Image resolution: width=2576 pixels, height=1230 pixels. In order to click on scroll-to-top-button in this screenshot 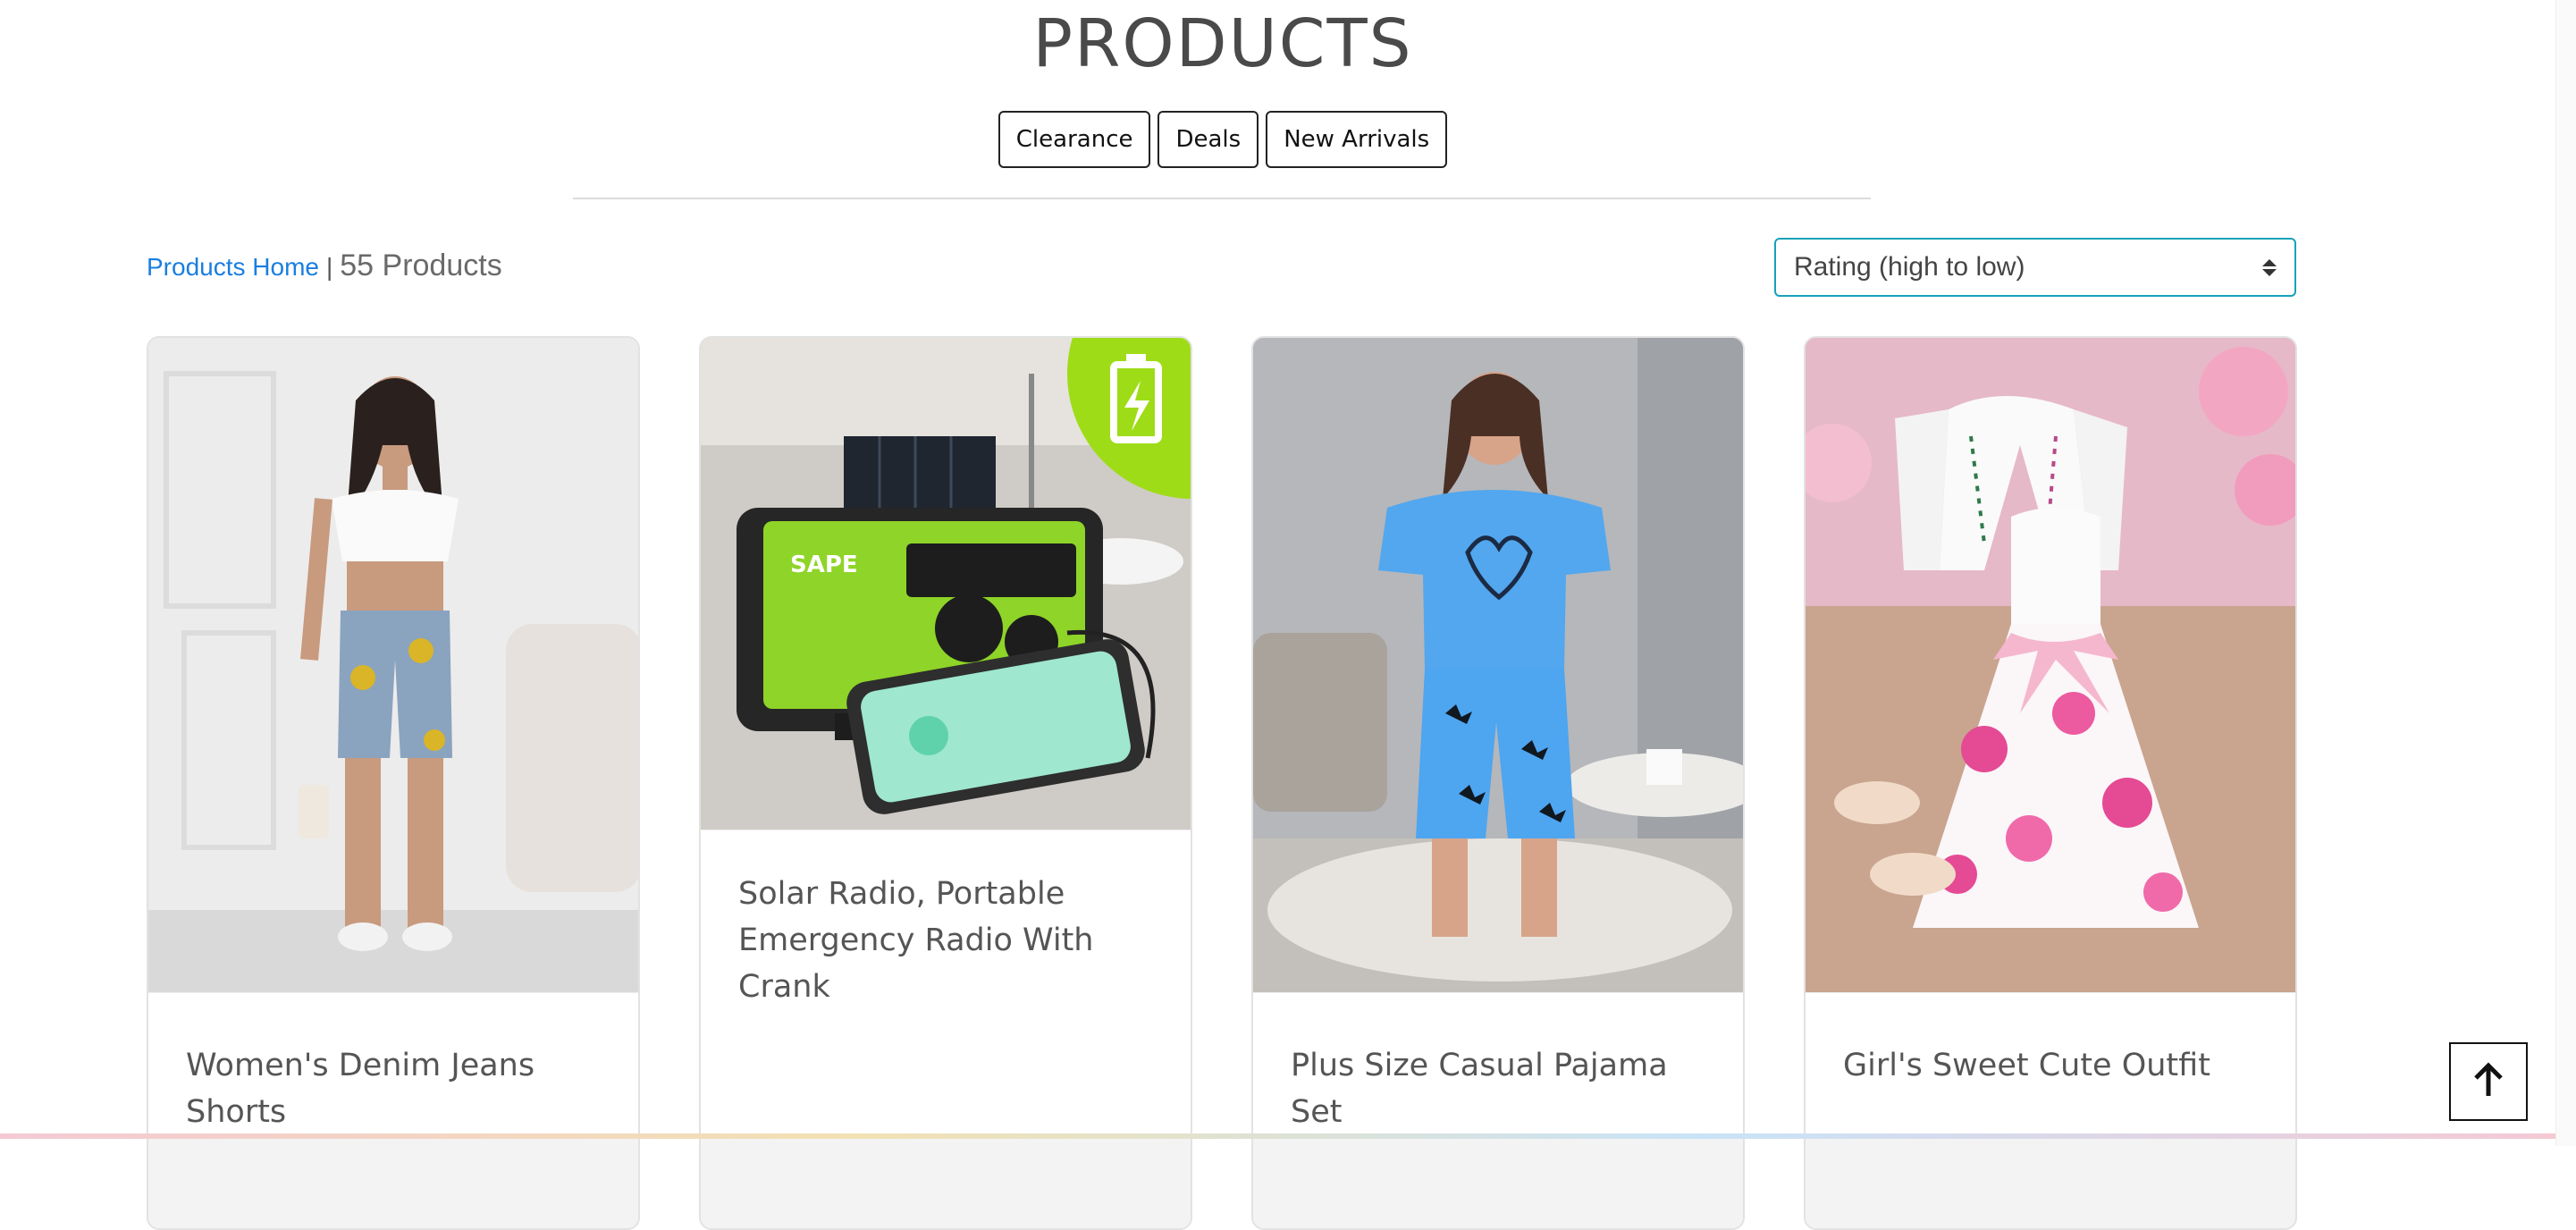, I will do `click(2489, 1081)`.